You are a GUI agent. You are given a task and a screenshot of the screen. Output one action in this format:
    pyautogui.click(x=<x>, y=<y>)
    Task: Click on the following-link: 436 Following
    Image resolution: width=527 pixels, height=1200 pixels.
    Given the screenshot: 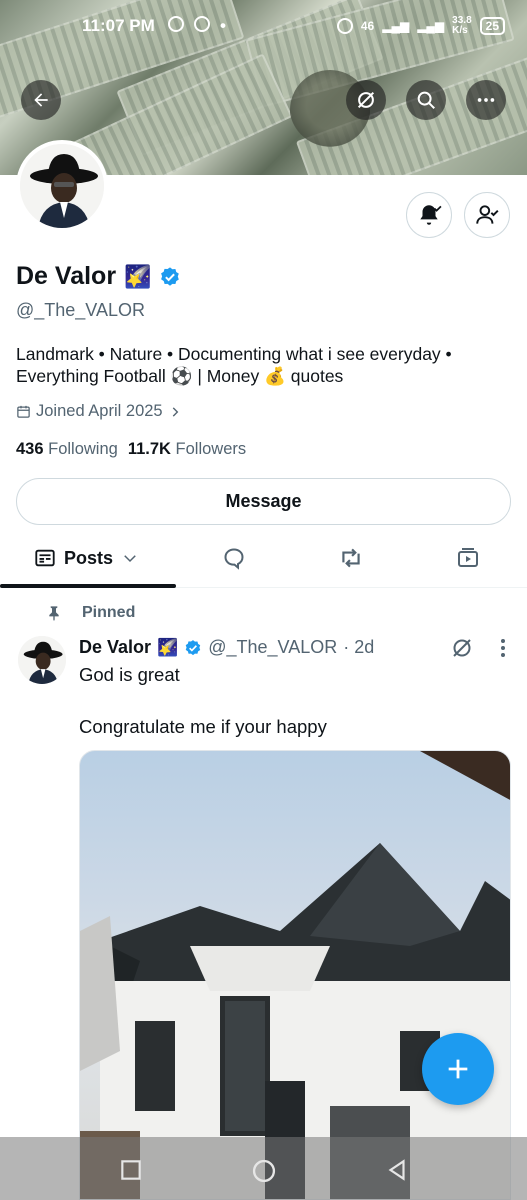 What is the action you would take?
    pyautogui.click(x=67, y=449)
    